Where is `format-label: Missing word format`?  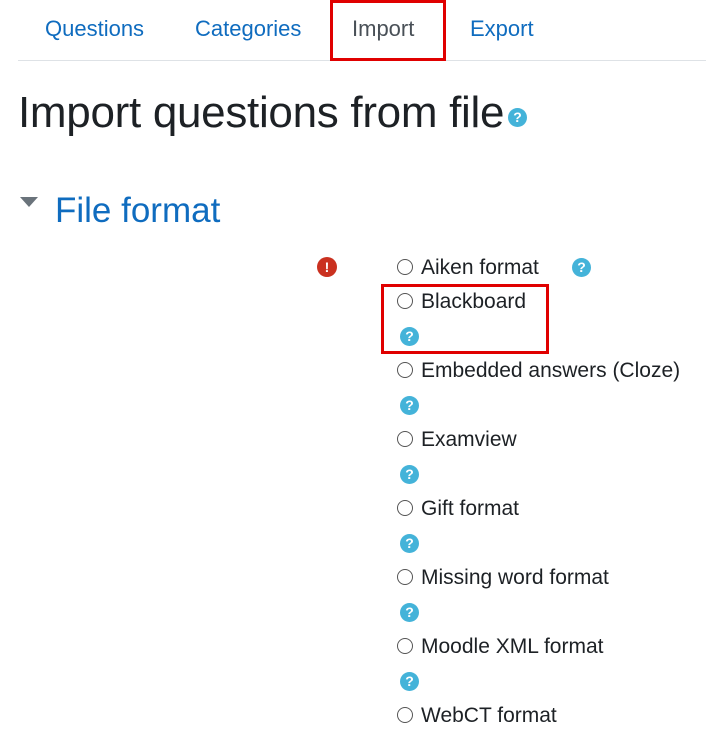
format-label: Missing word format is located at coordinates (515, 577).